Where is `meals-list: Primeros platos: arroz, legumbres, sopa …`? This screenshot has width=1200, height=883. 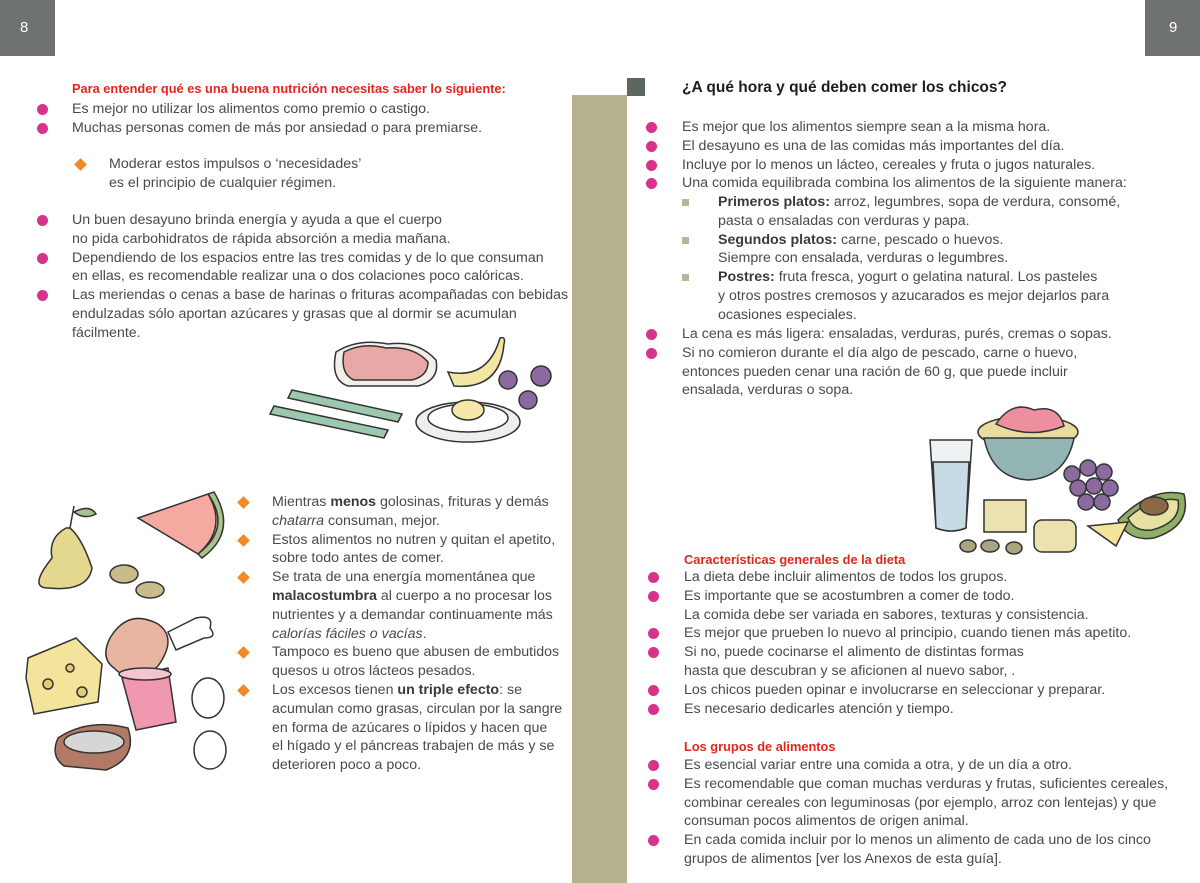 meals-list: Primeros platos: arroz, legumbres, sopa … is located at coordinates (910, 259).